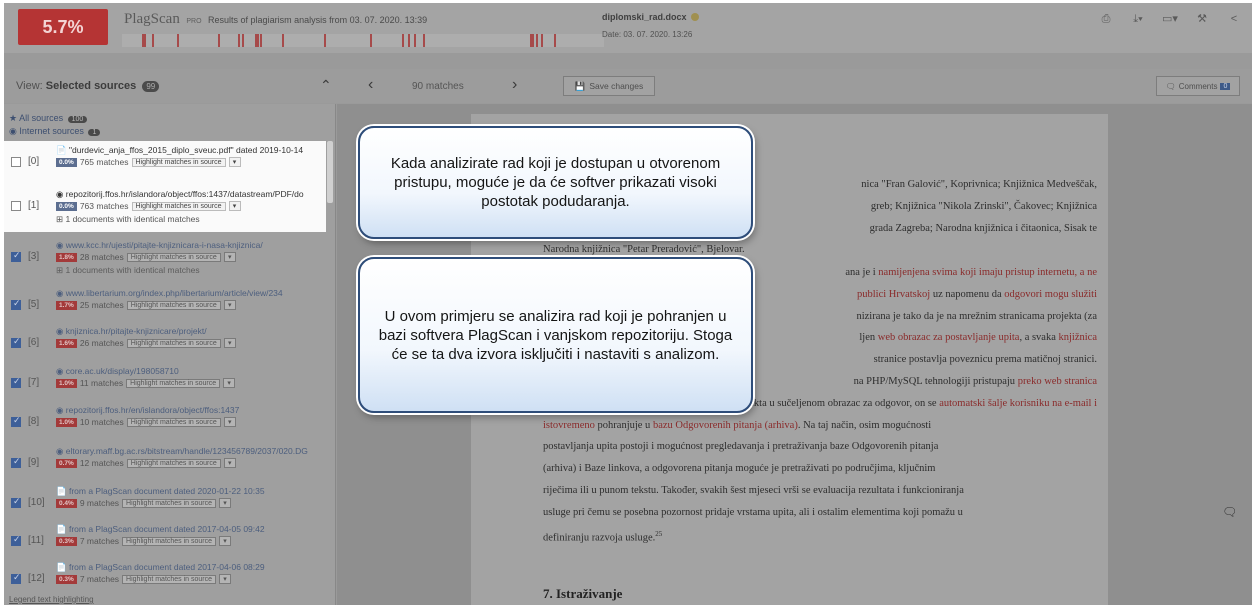  What do you see at coordinates (1198, 86) in the screenshot?
I see `comments-button: 🗨 Comments 0` at bounding box center [1198, 86].